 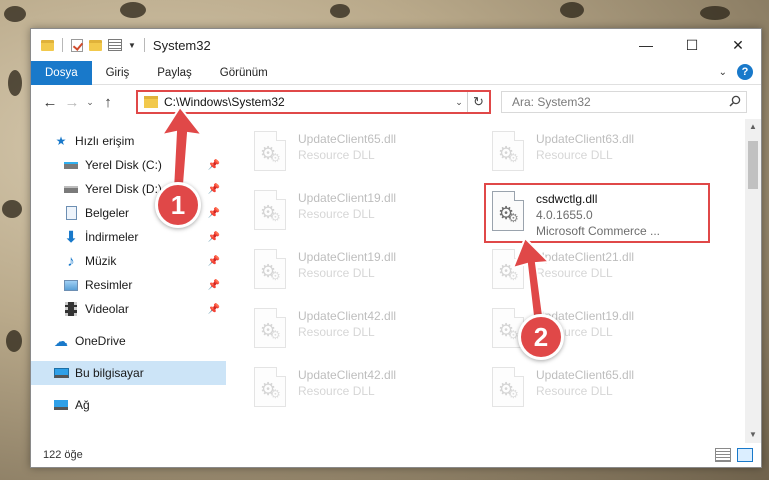 What do you see at coordinates (128, 341) in the screenshot?
I see `nav-item-onedrive: ☁ OneDrive` at bounding box center [128, 341].